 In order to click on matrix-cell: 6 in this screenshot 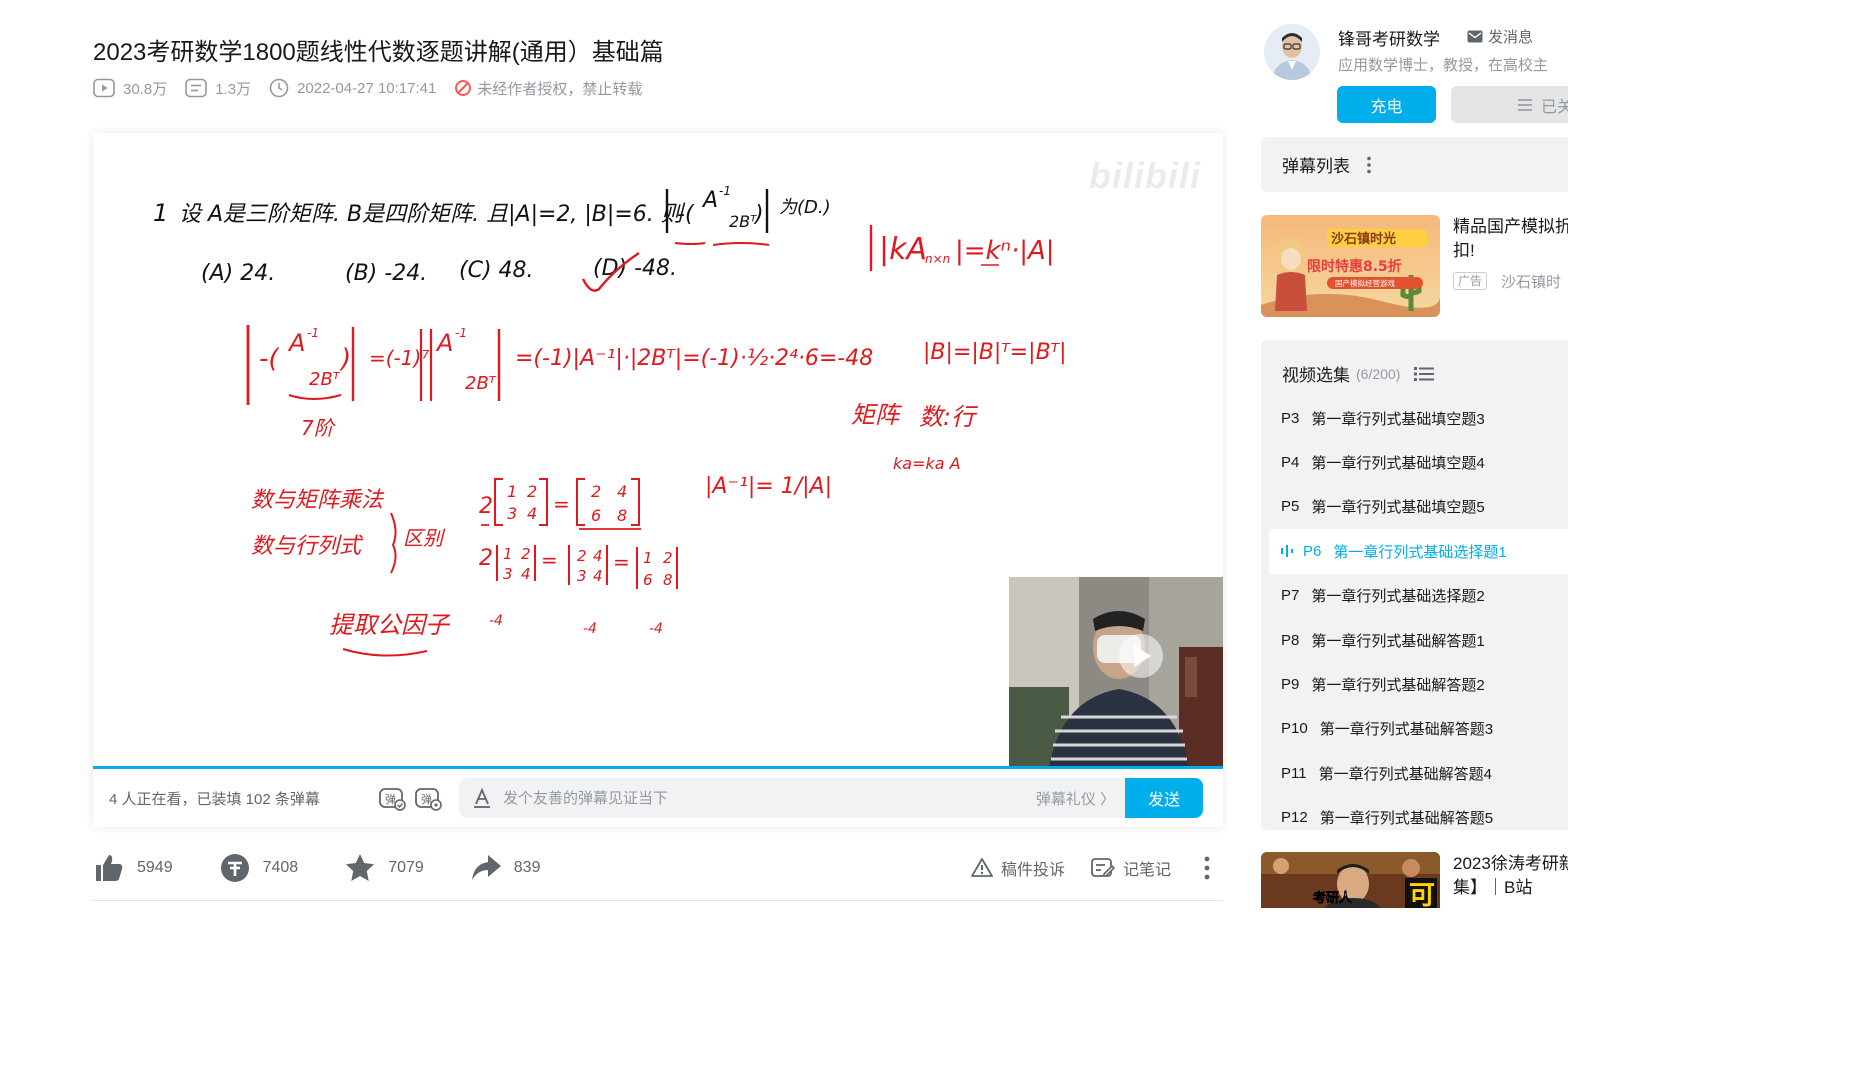, I will do `click(596, 515)`.